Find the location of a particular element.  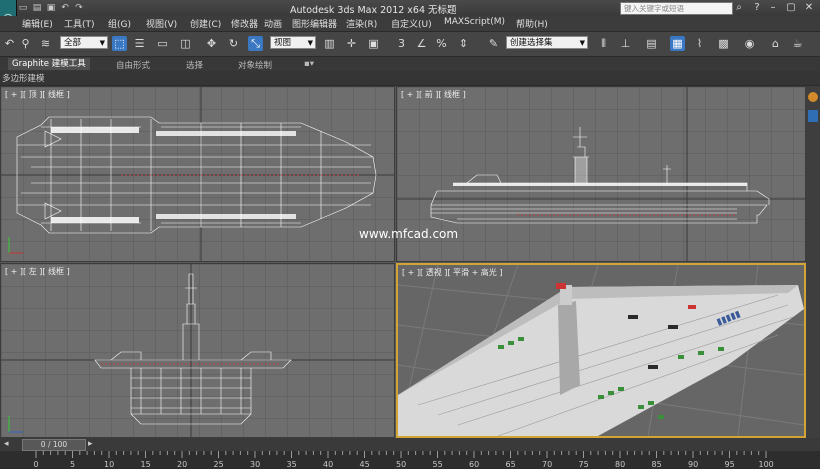

edit-named-selection-icon: ✎ is located at coordinates (493, 43).